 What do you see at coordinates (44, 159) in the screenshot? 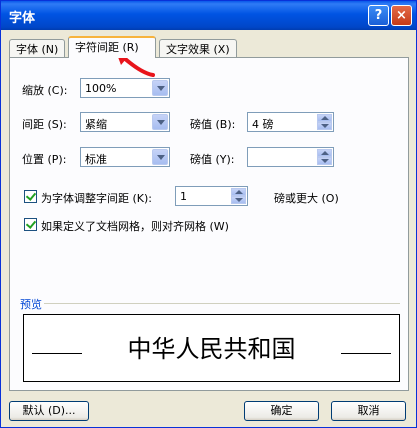
I see `position-label: 位置 (P):` at bounding box center [44, 159].